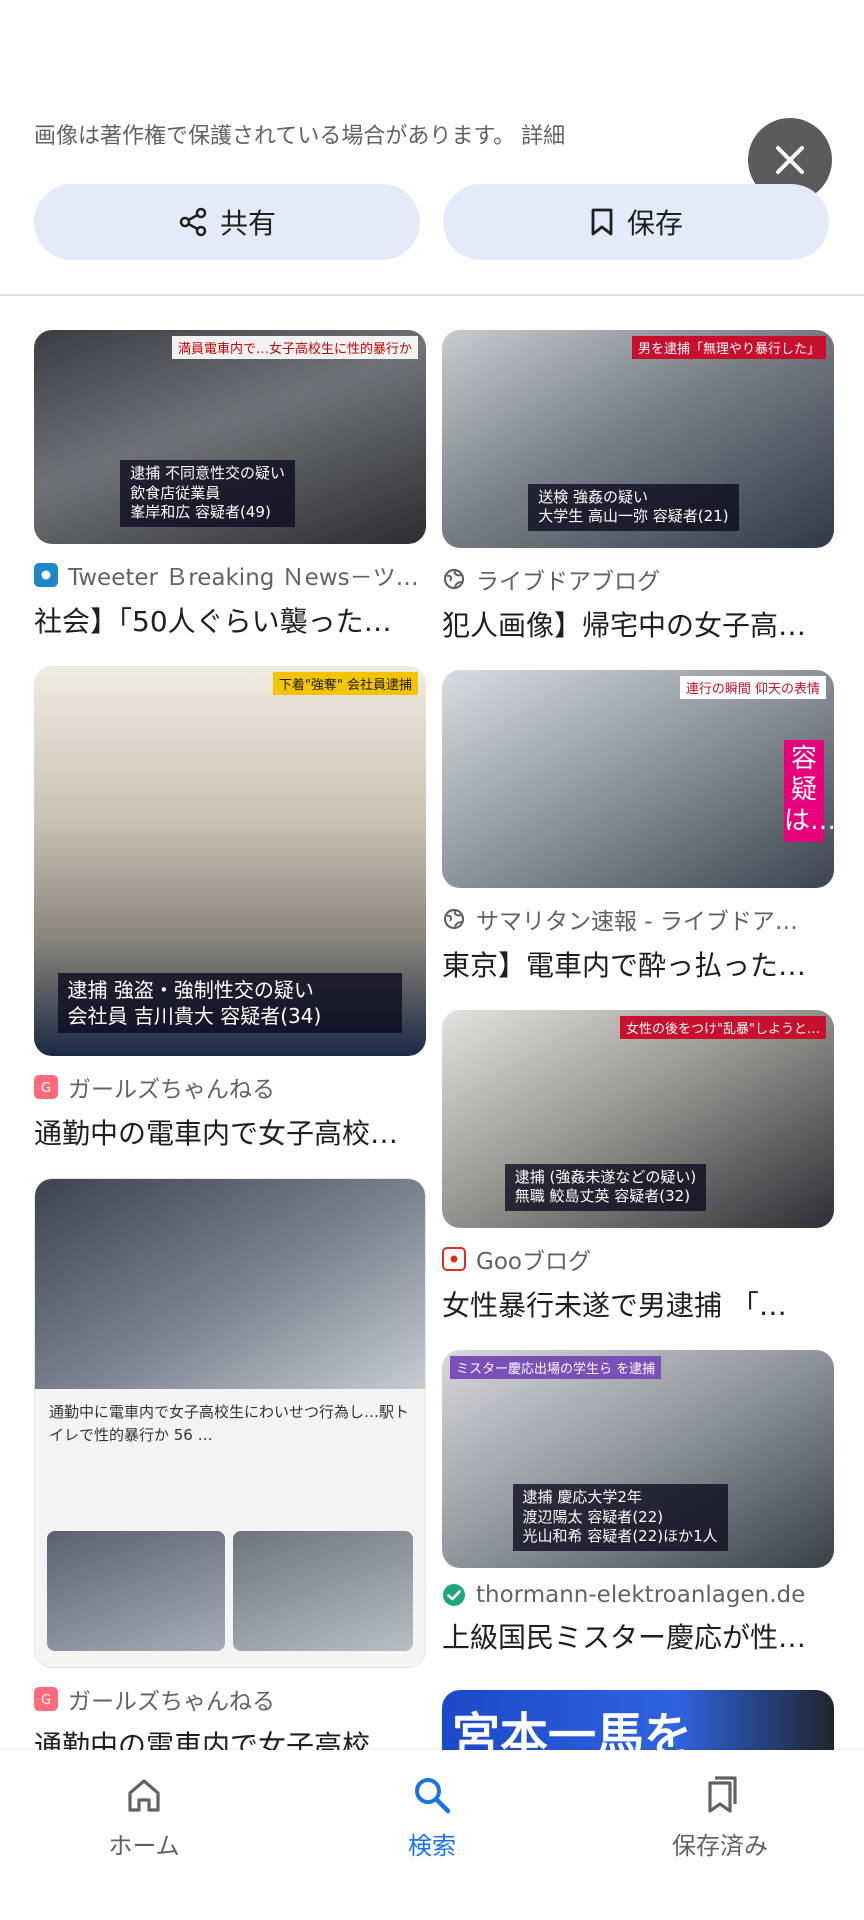 The image size is (864, 1920). I want to click on caption-line: 飲食店従業員, so click(175, 492).